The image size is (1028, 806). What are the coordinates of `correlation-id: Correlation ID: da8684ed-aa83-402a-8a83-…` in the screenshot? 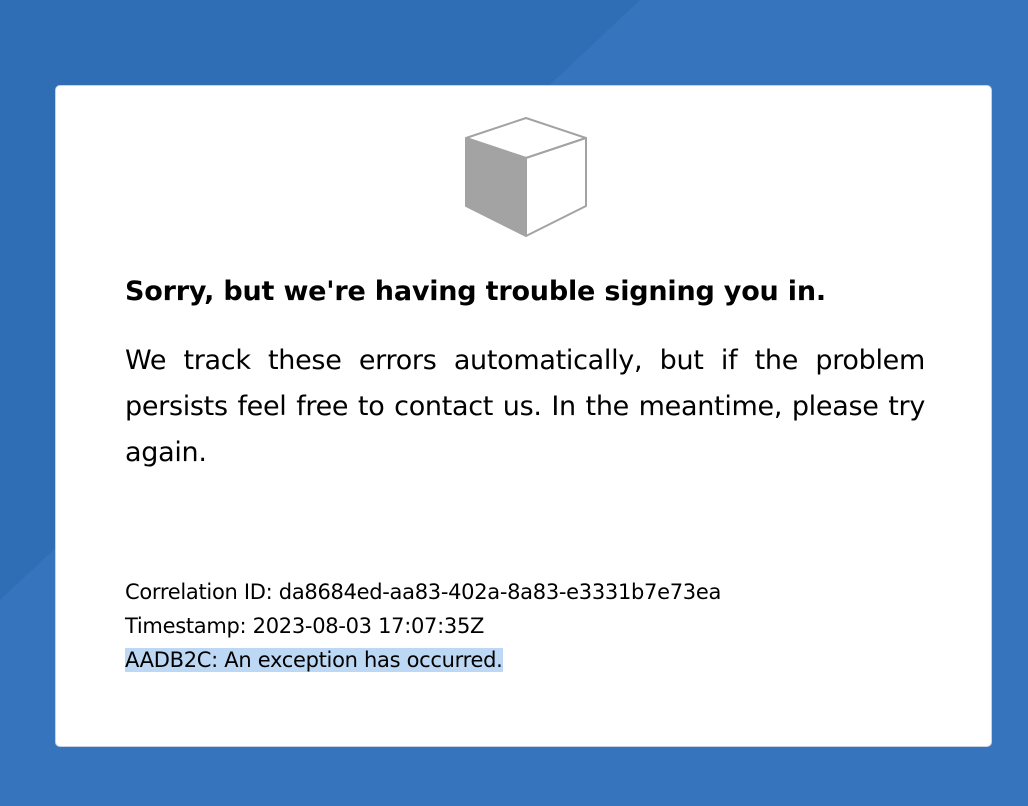 It's located at (423, 592).